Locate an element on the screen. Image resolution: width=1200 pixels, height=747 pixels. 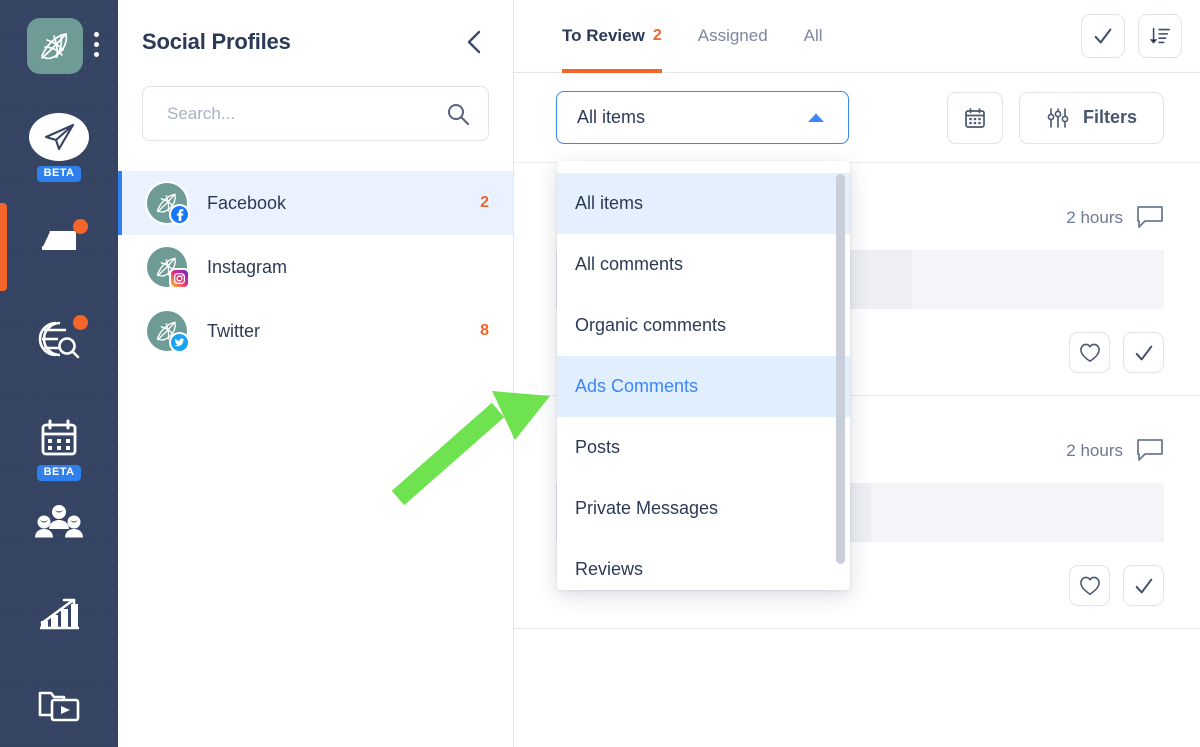
facebook-icon is located at coordinates (179, 214).